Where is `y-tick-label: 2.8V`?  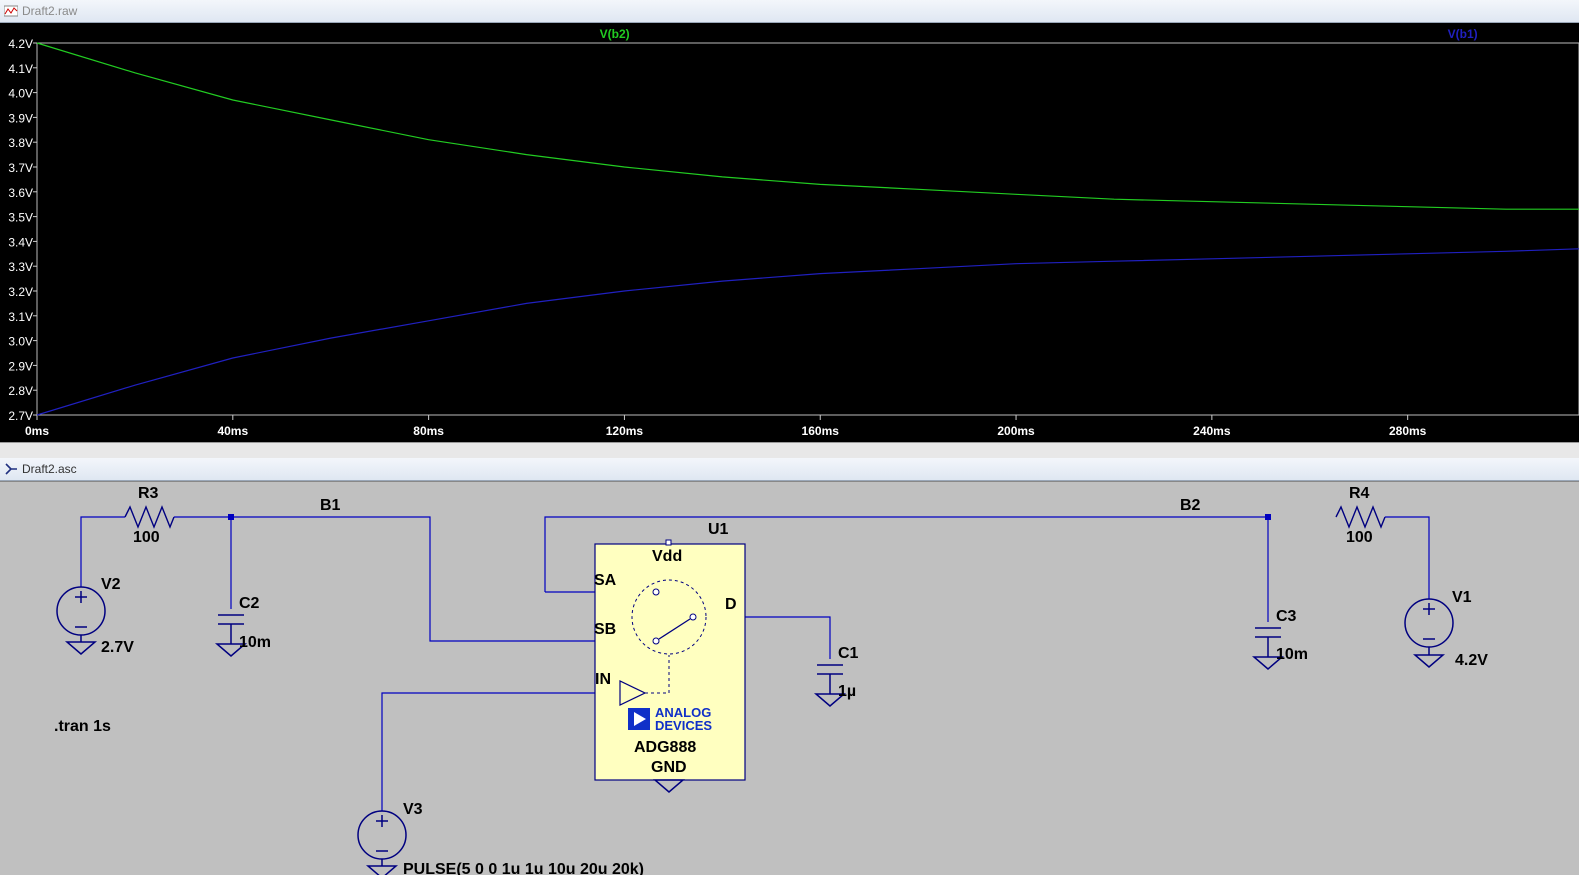 y-tick-label: 2.8V is located at coordinates (20, 391).